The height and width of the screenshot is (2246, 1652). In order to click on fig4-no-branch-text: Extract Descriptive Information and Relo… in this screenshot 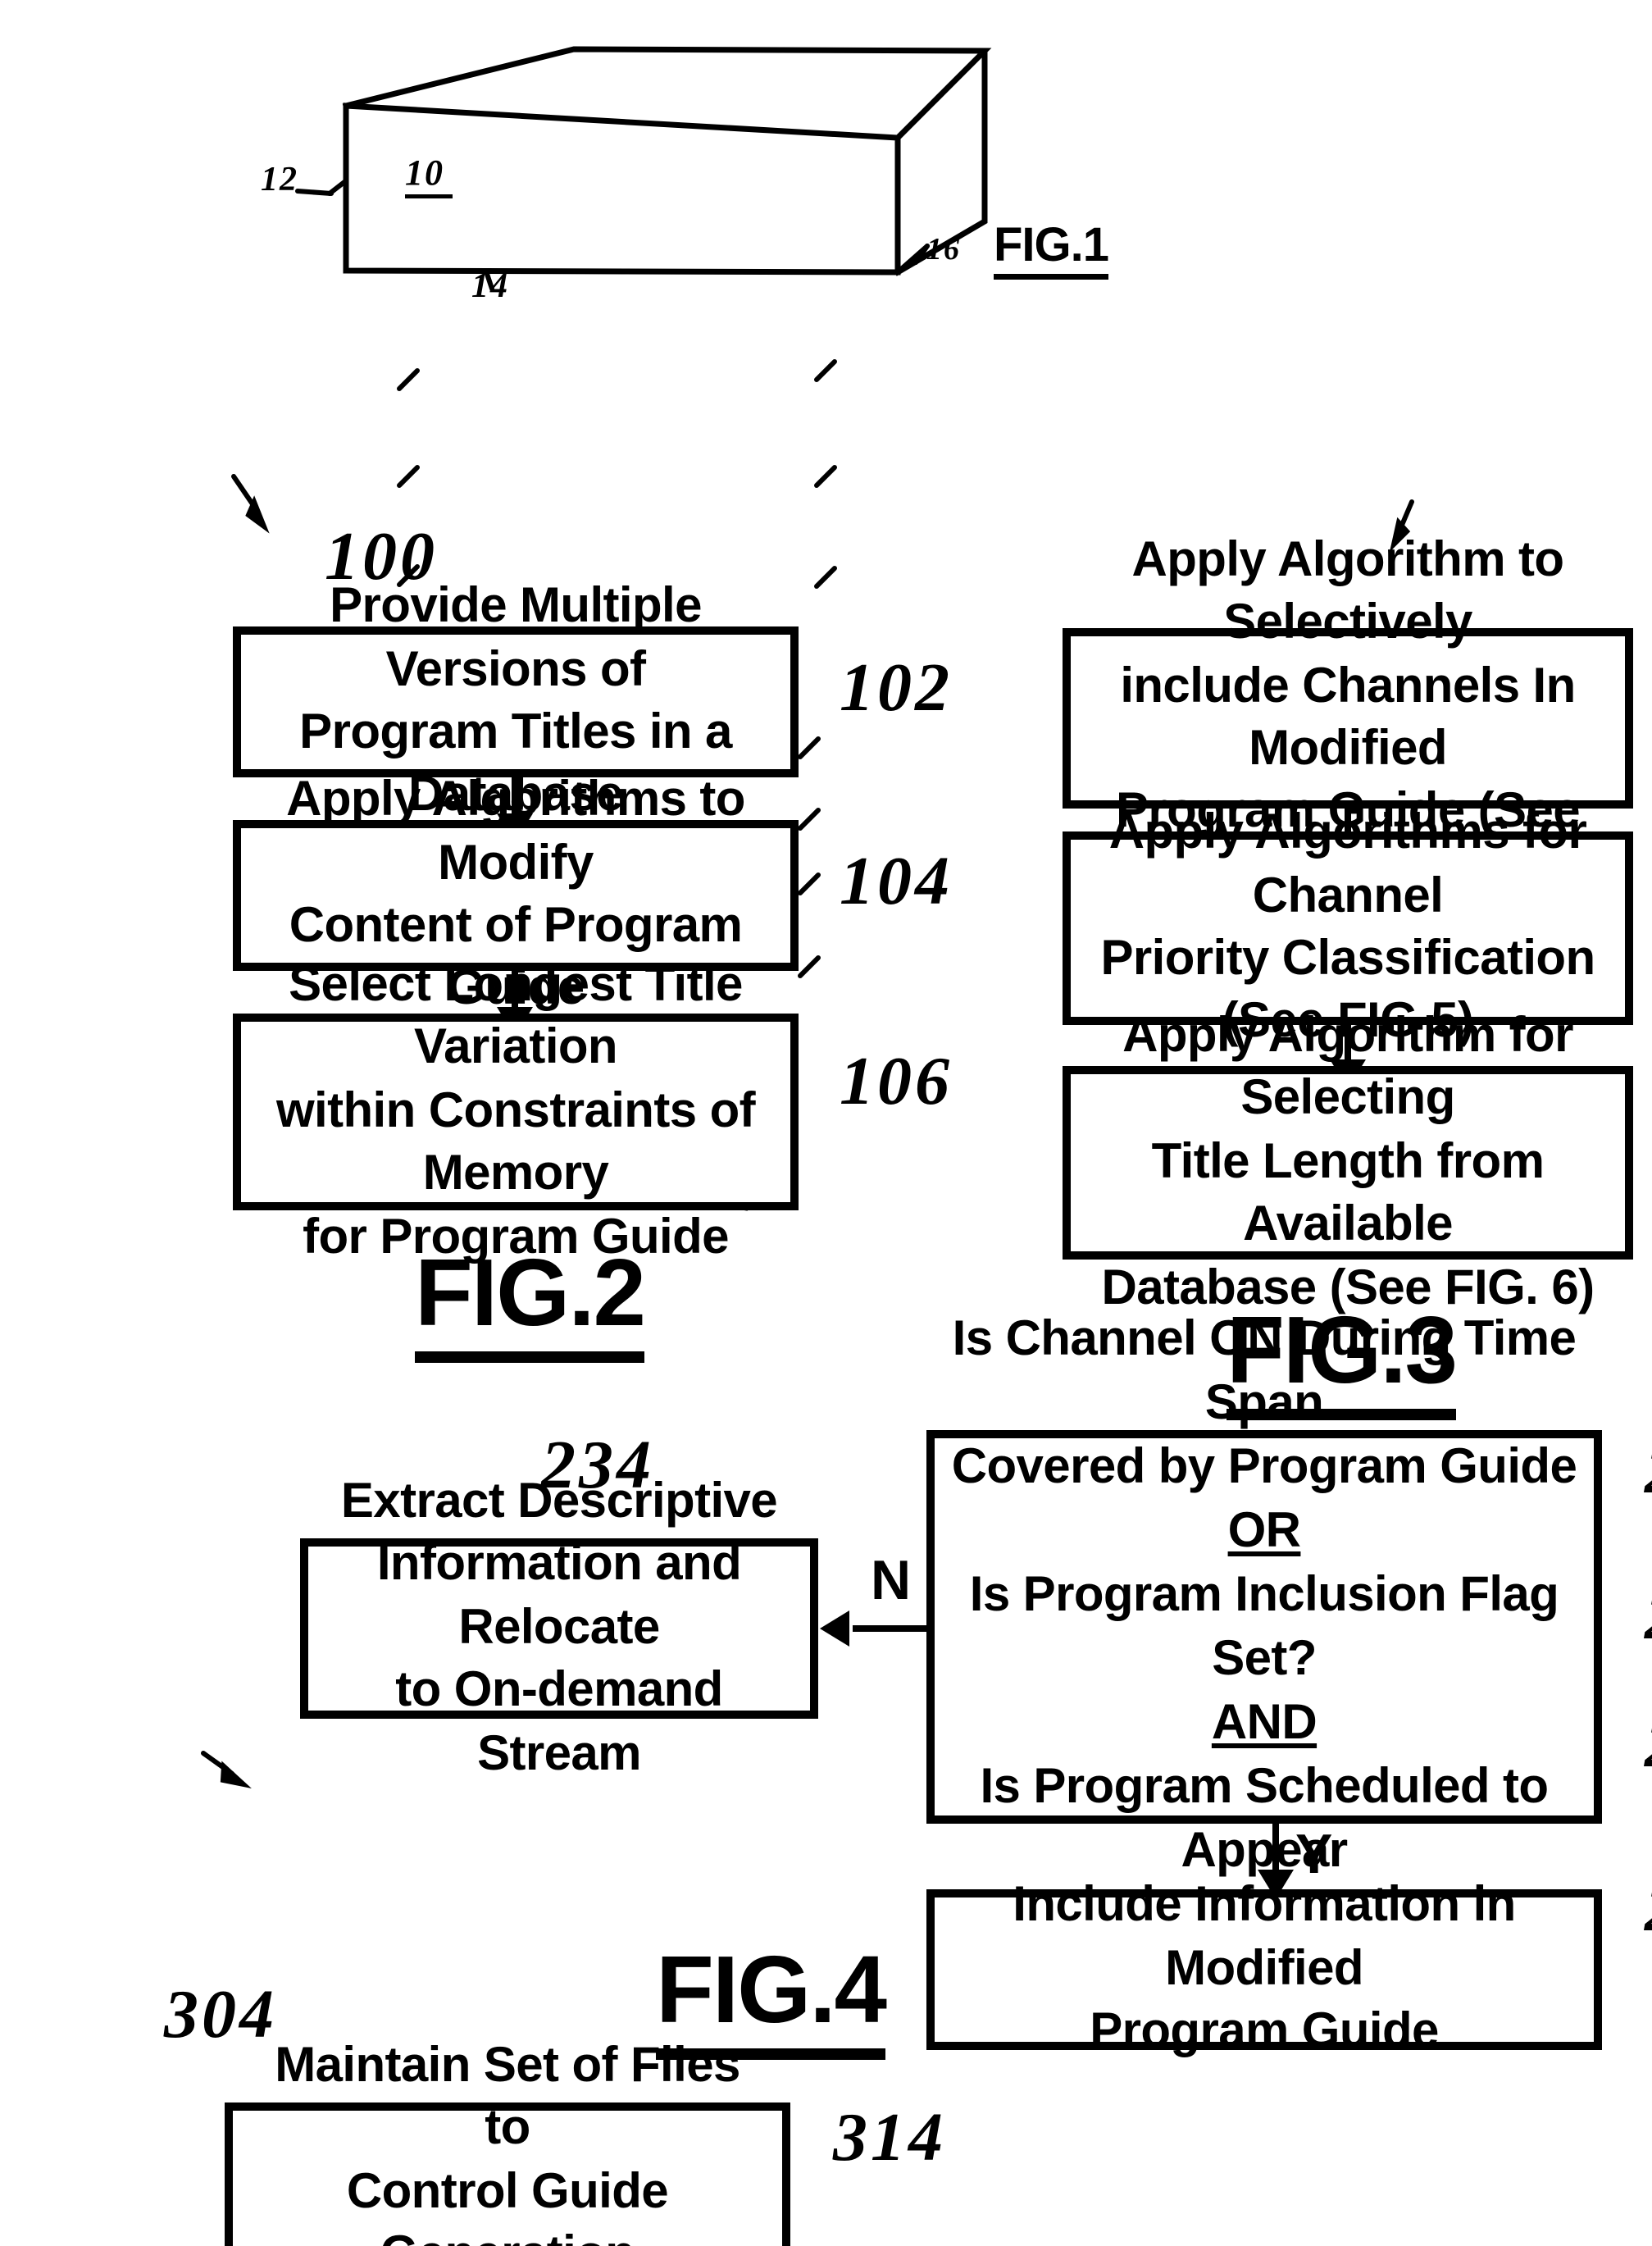, I will do `click(559, 1627)`.